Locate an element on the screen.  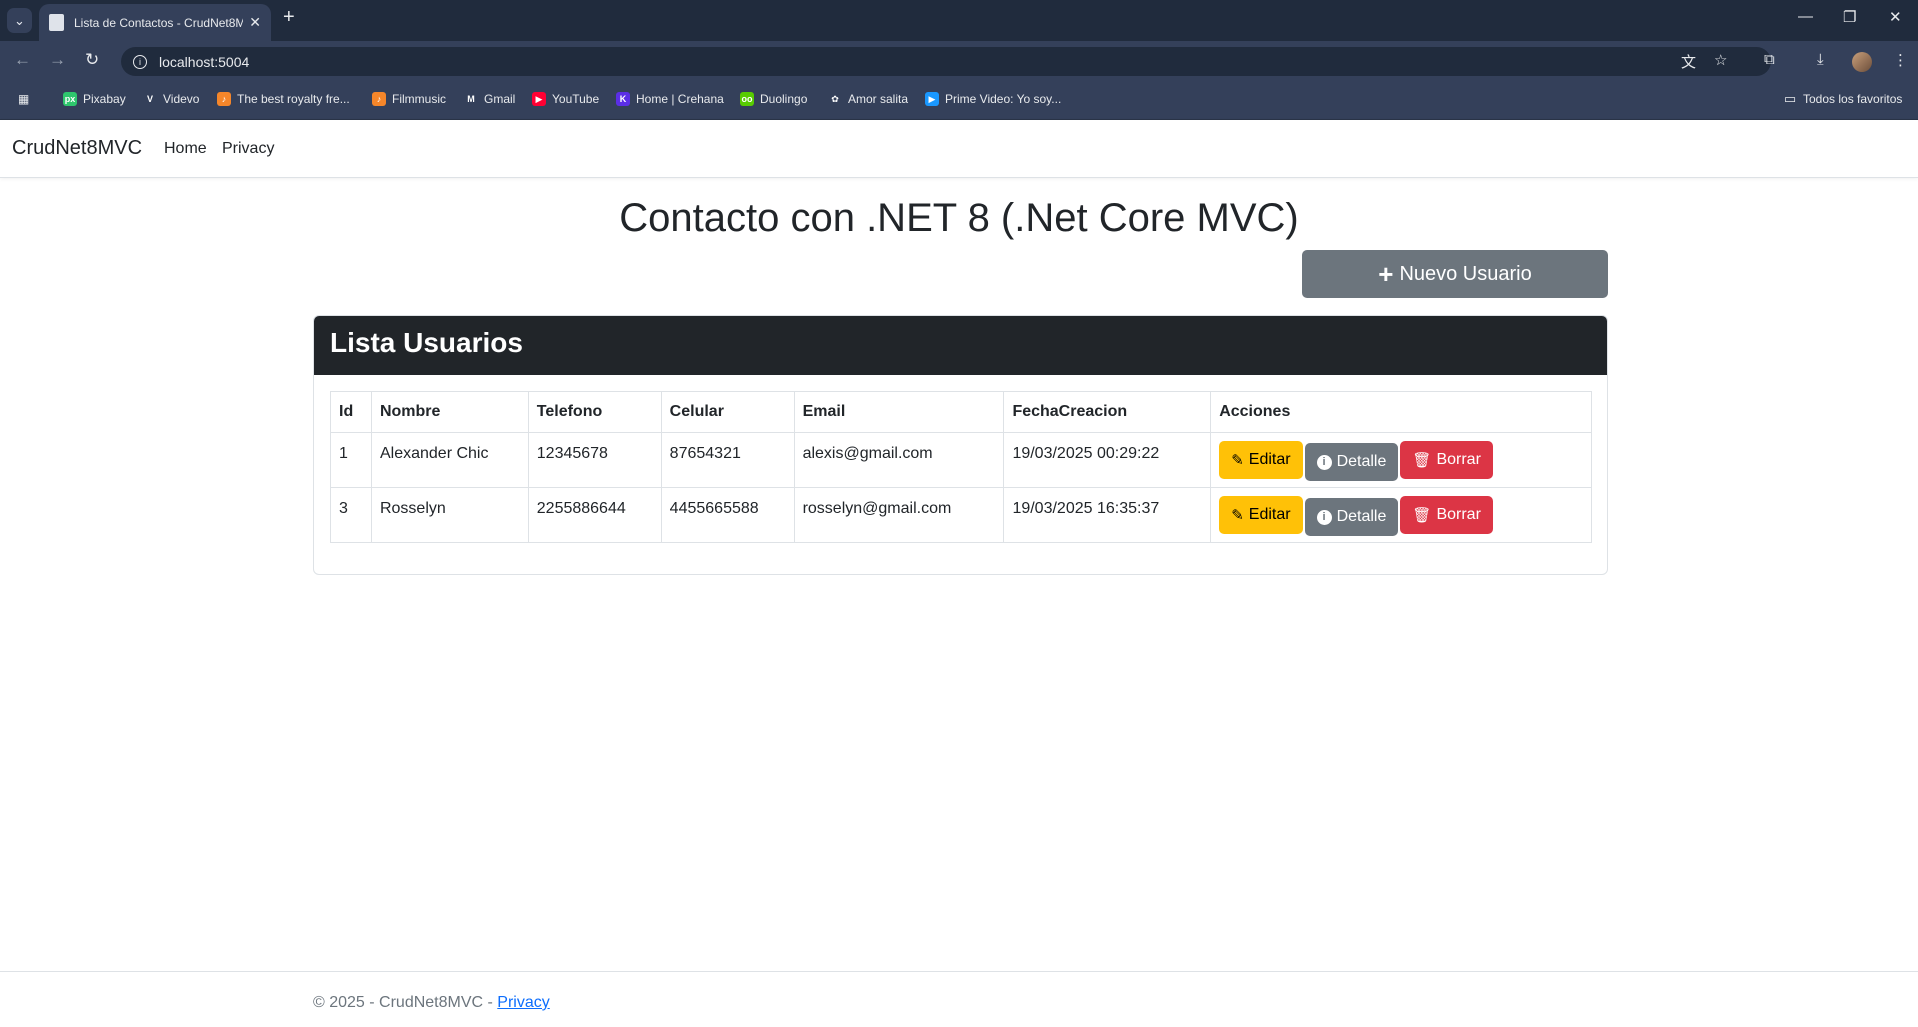
tab-search-button: ⌄ is located at coordinates (19, 20).